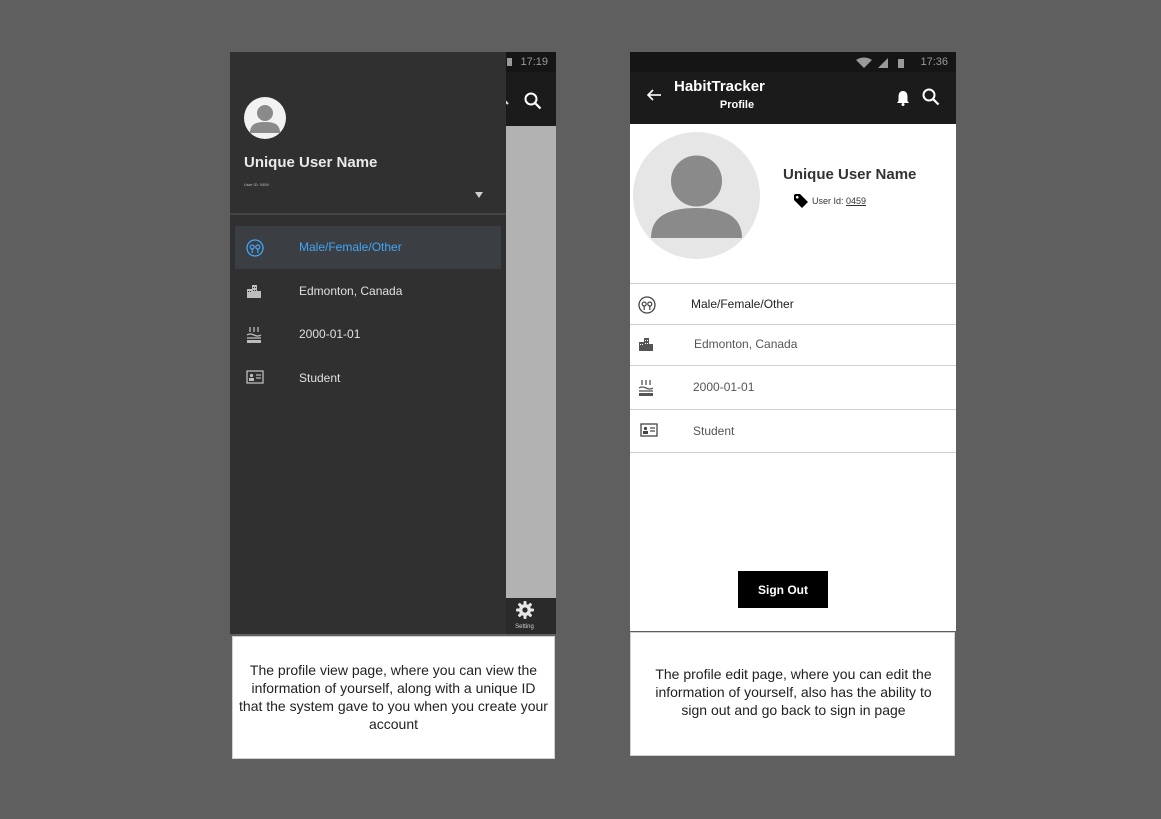  I want to click on signal-icon, so click(883, 63).